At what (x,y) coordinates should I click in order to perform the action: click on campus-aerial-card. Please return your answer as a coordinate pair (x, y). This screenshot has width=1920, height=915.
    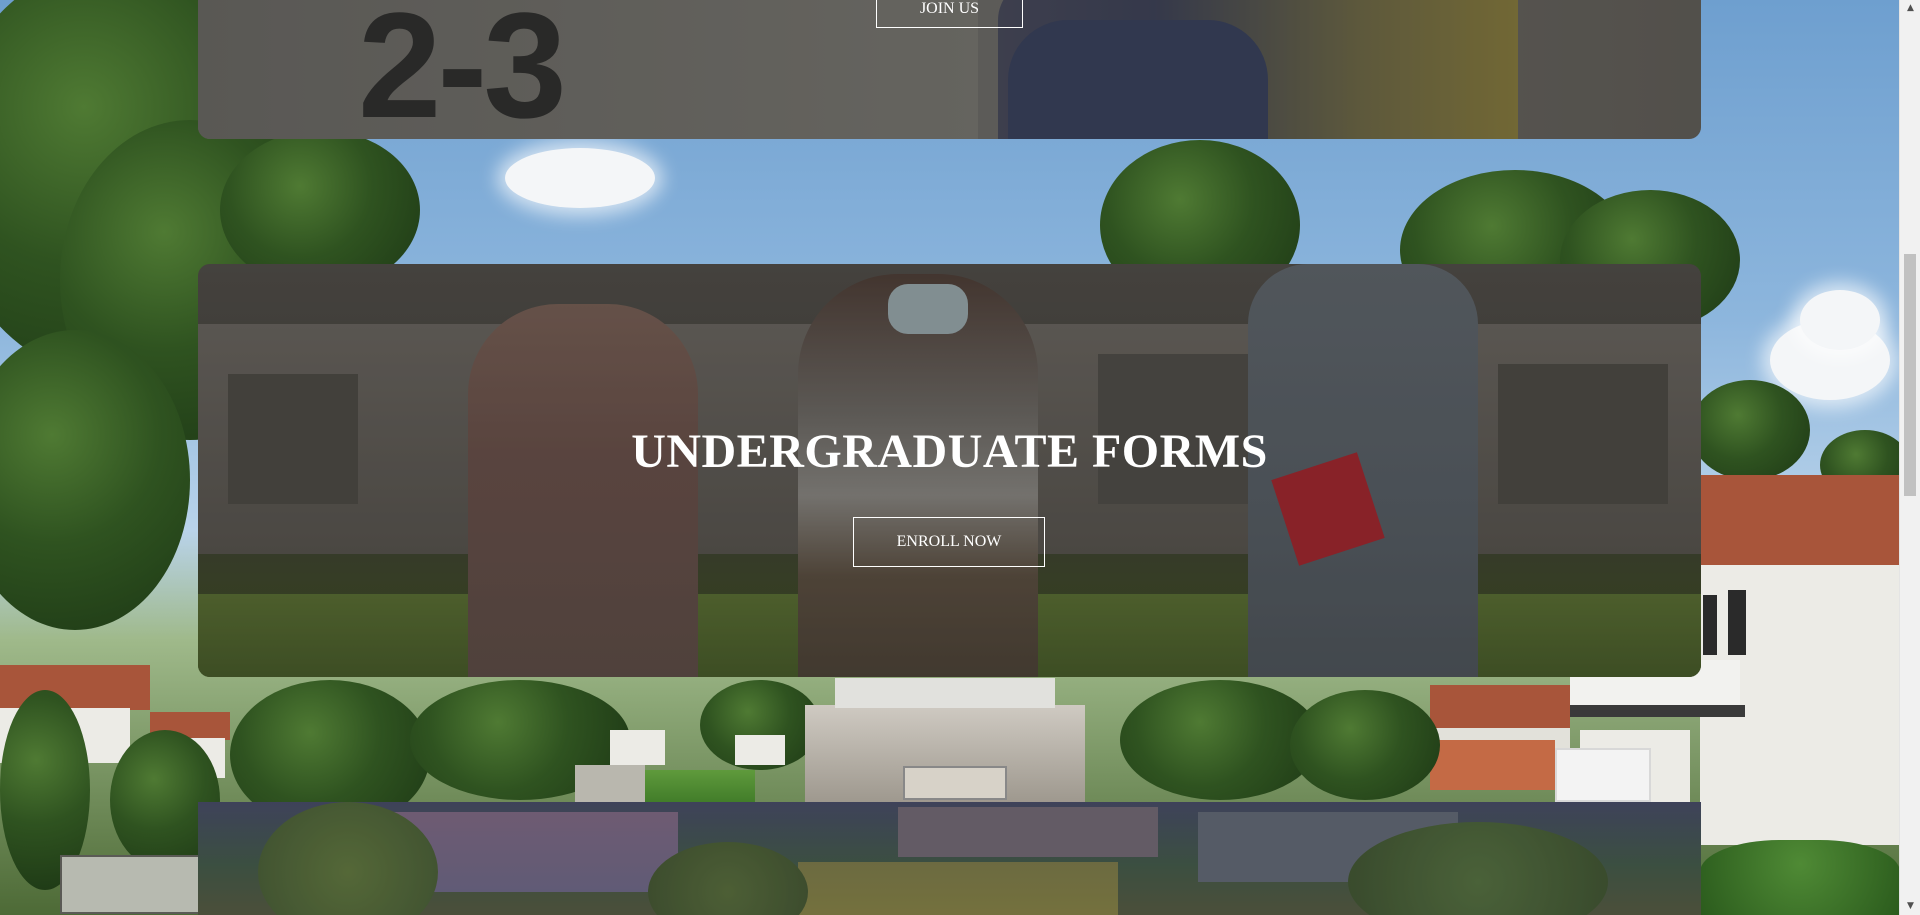
    Looking at the image, I should click on (949, 858).